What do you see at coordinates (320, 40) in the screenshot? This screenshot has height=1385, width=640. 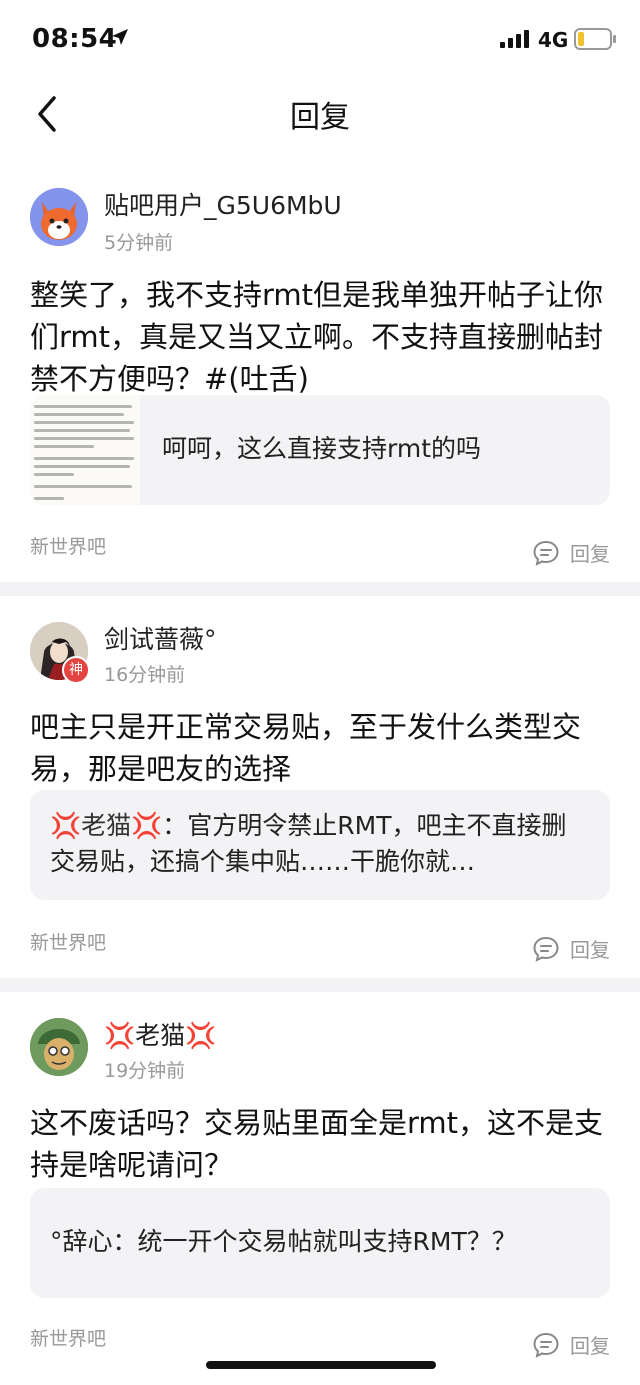 I see `status-bar: 08:54 4G` at bounding box center [320, 40].